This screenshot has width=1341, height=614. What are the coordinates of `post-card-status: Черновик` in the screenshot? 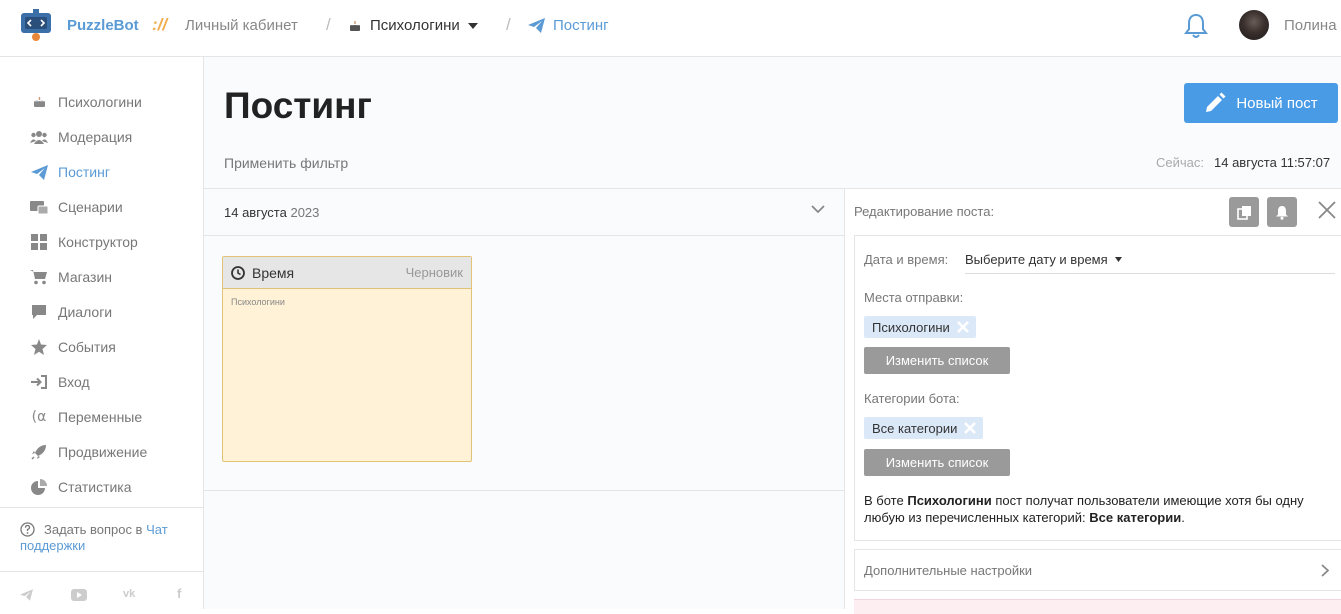 It's located at (434, 272).